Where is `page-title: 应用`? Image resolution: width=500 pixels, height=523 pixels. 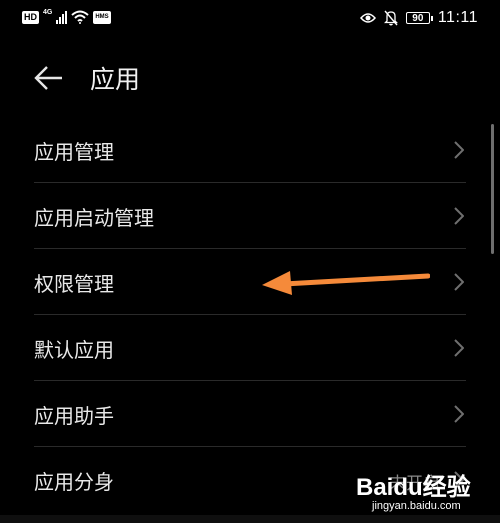
page-title: 应用 is located at coordinates (115, 79).